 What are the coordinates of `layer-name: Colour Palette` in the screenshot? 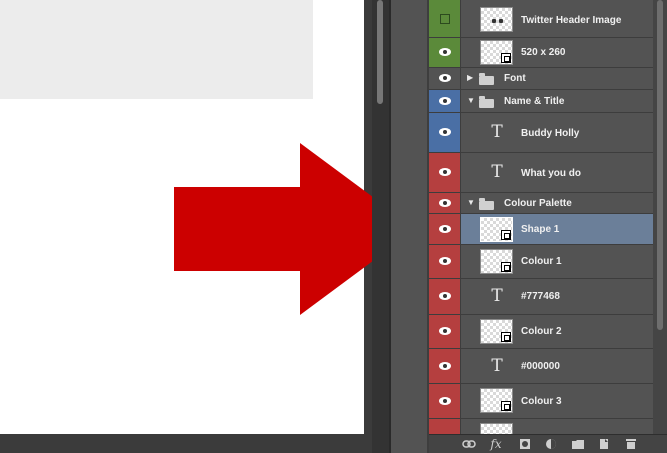 It's located at (538, 203).